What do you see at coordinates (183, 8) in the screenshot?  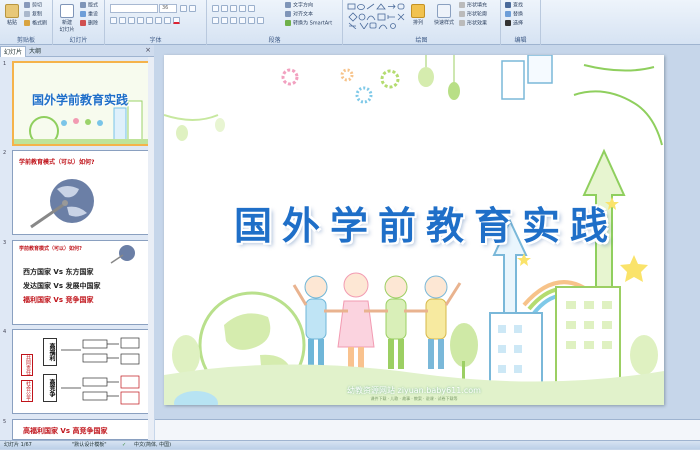 I see `grow-font-button` at bounding box center [183, 8].